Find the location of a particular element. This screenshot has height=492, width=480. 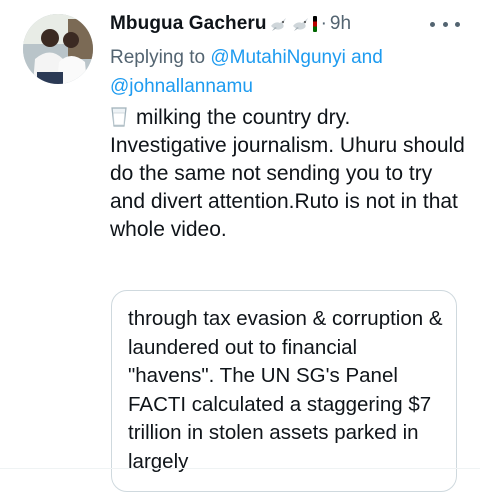

tweet-text-line-1: milking the country dry. is located at coordinates (243, 117).